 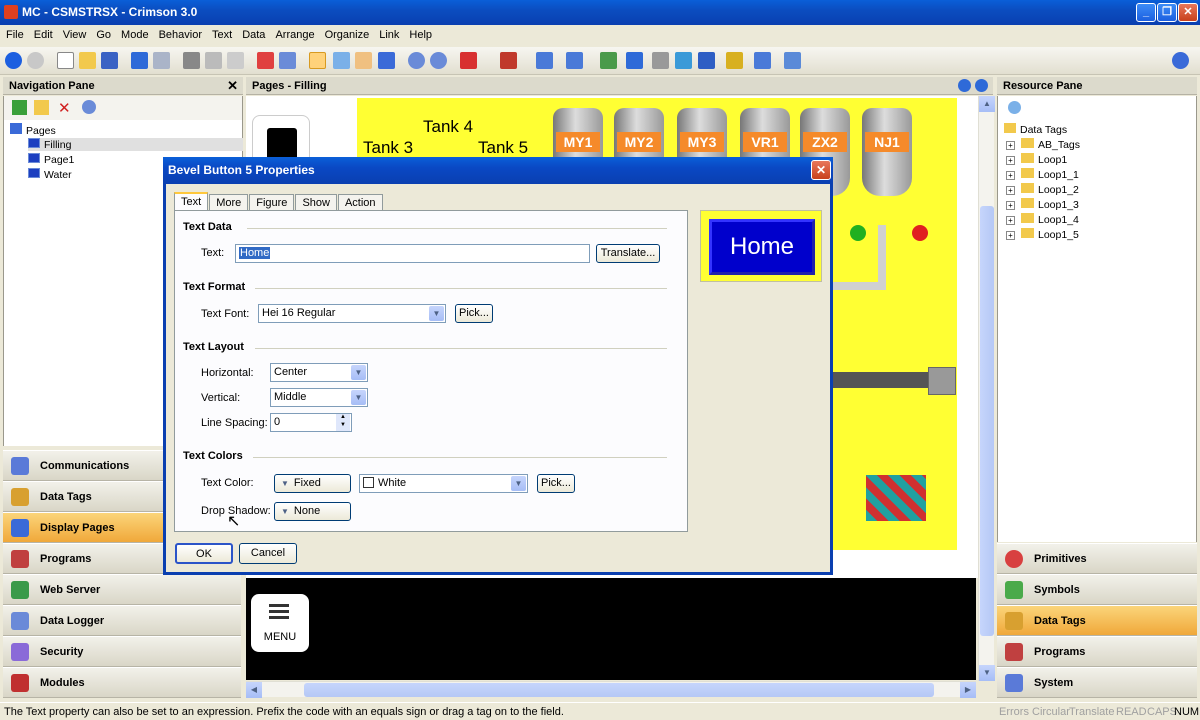 I want to click on delete-icon: ✕, so click(x=64, y=108).